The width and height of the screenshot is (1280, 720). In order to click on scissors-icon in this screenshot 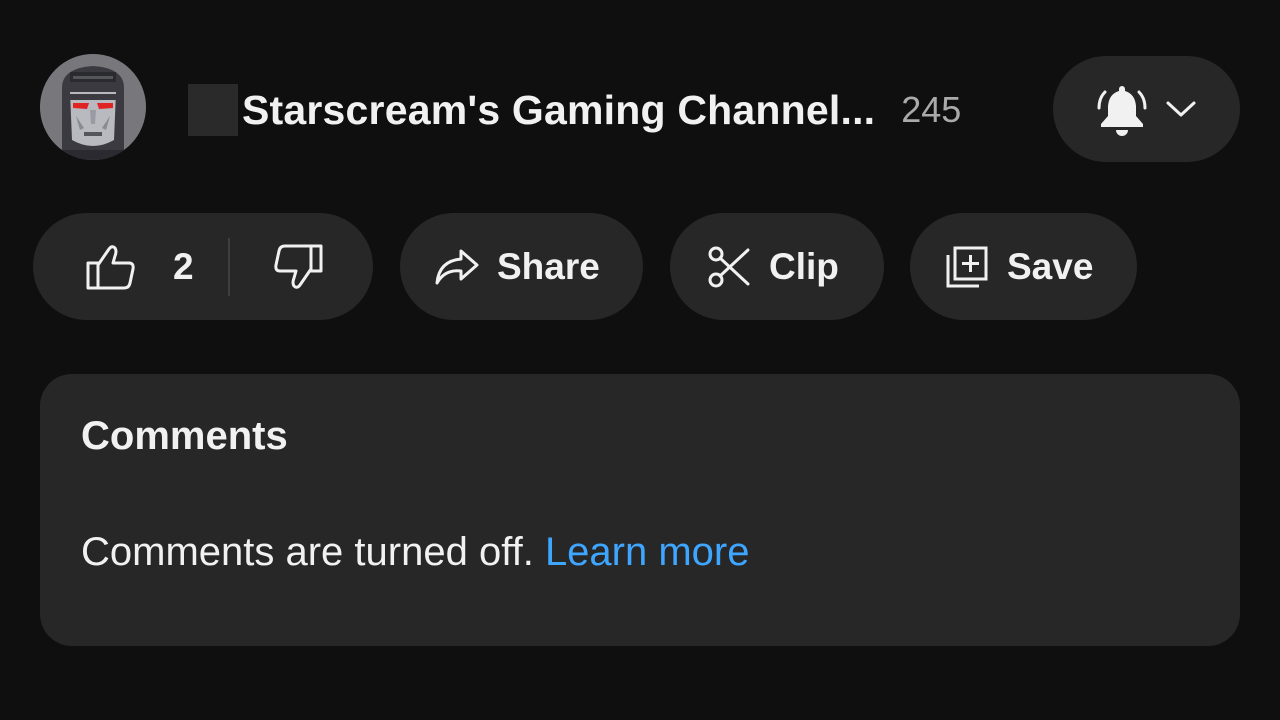, I will do `click(729, 266)`.